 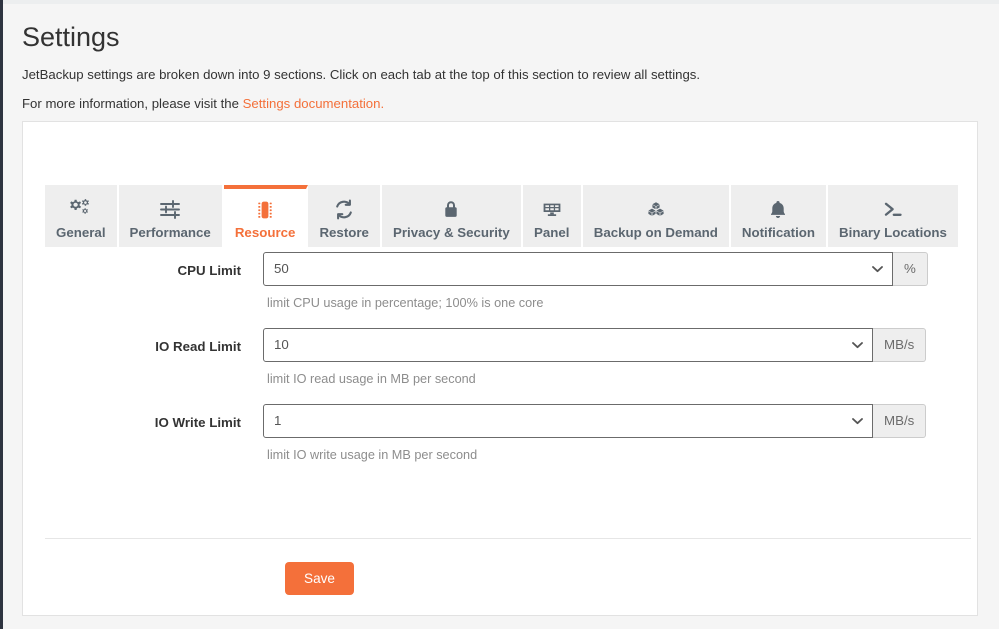 What do you see at coordinates (314, 103) in the screenshot?
I see `settings-documentation-link: Settings documentation.` at bounding box center [314, 103].